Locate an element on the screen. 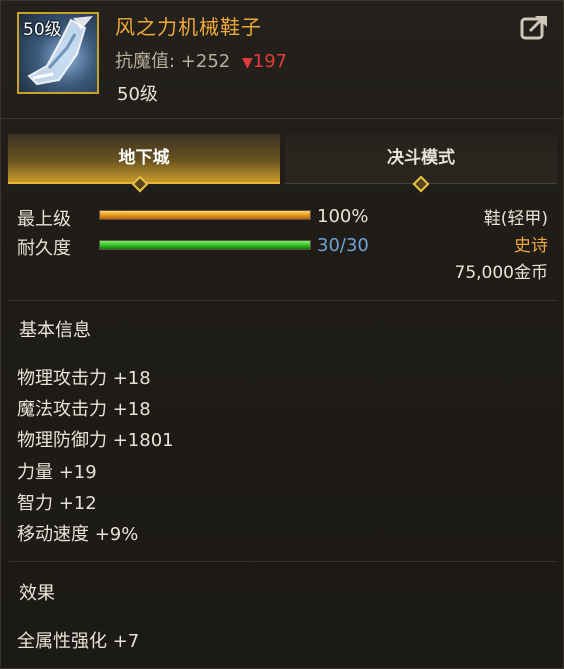 The image size is (564, 669). durability-label: 耐久度 is located at coordinates (44, 248).